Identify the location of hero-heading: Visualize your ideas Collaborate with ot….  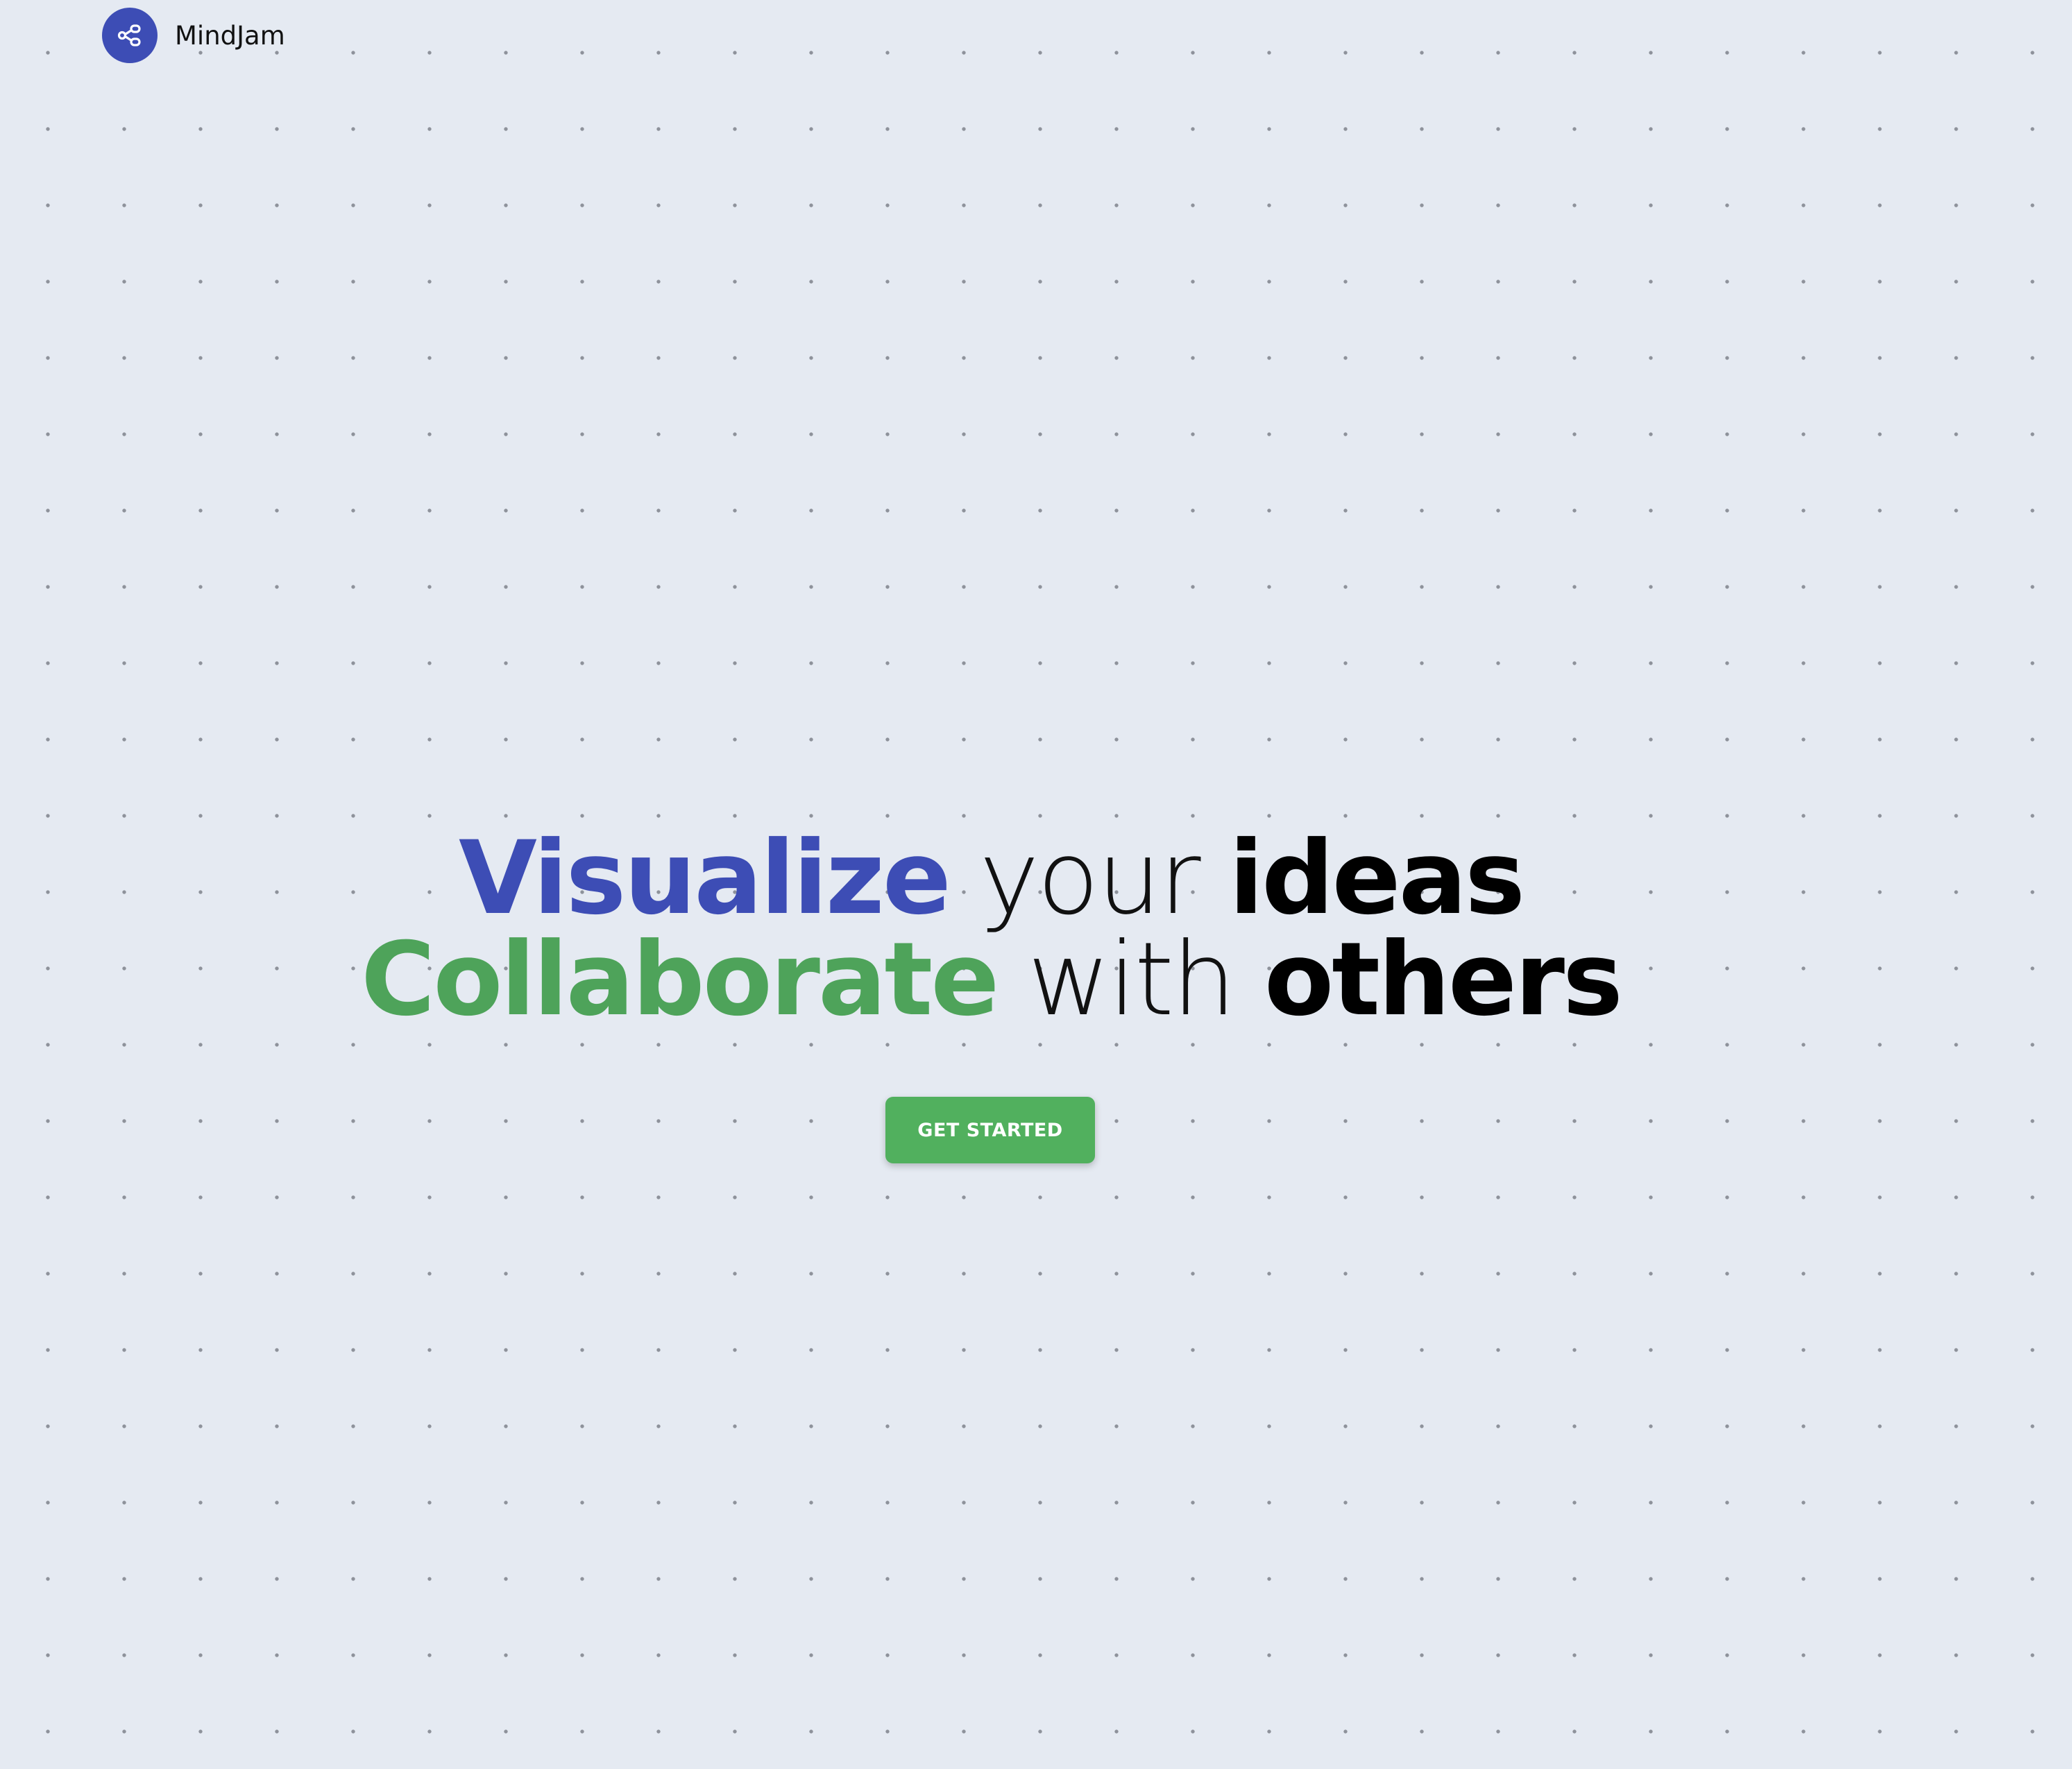
(991, 929).